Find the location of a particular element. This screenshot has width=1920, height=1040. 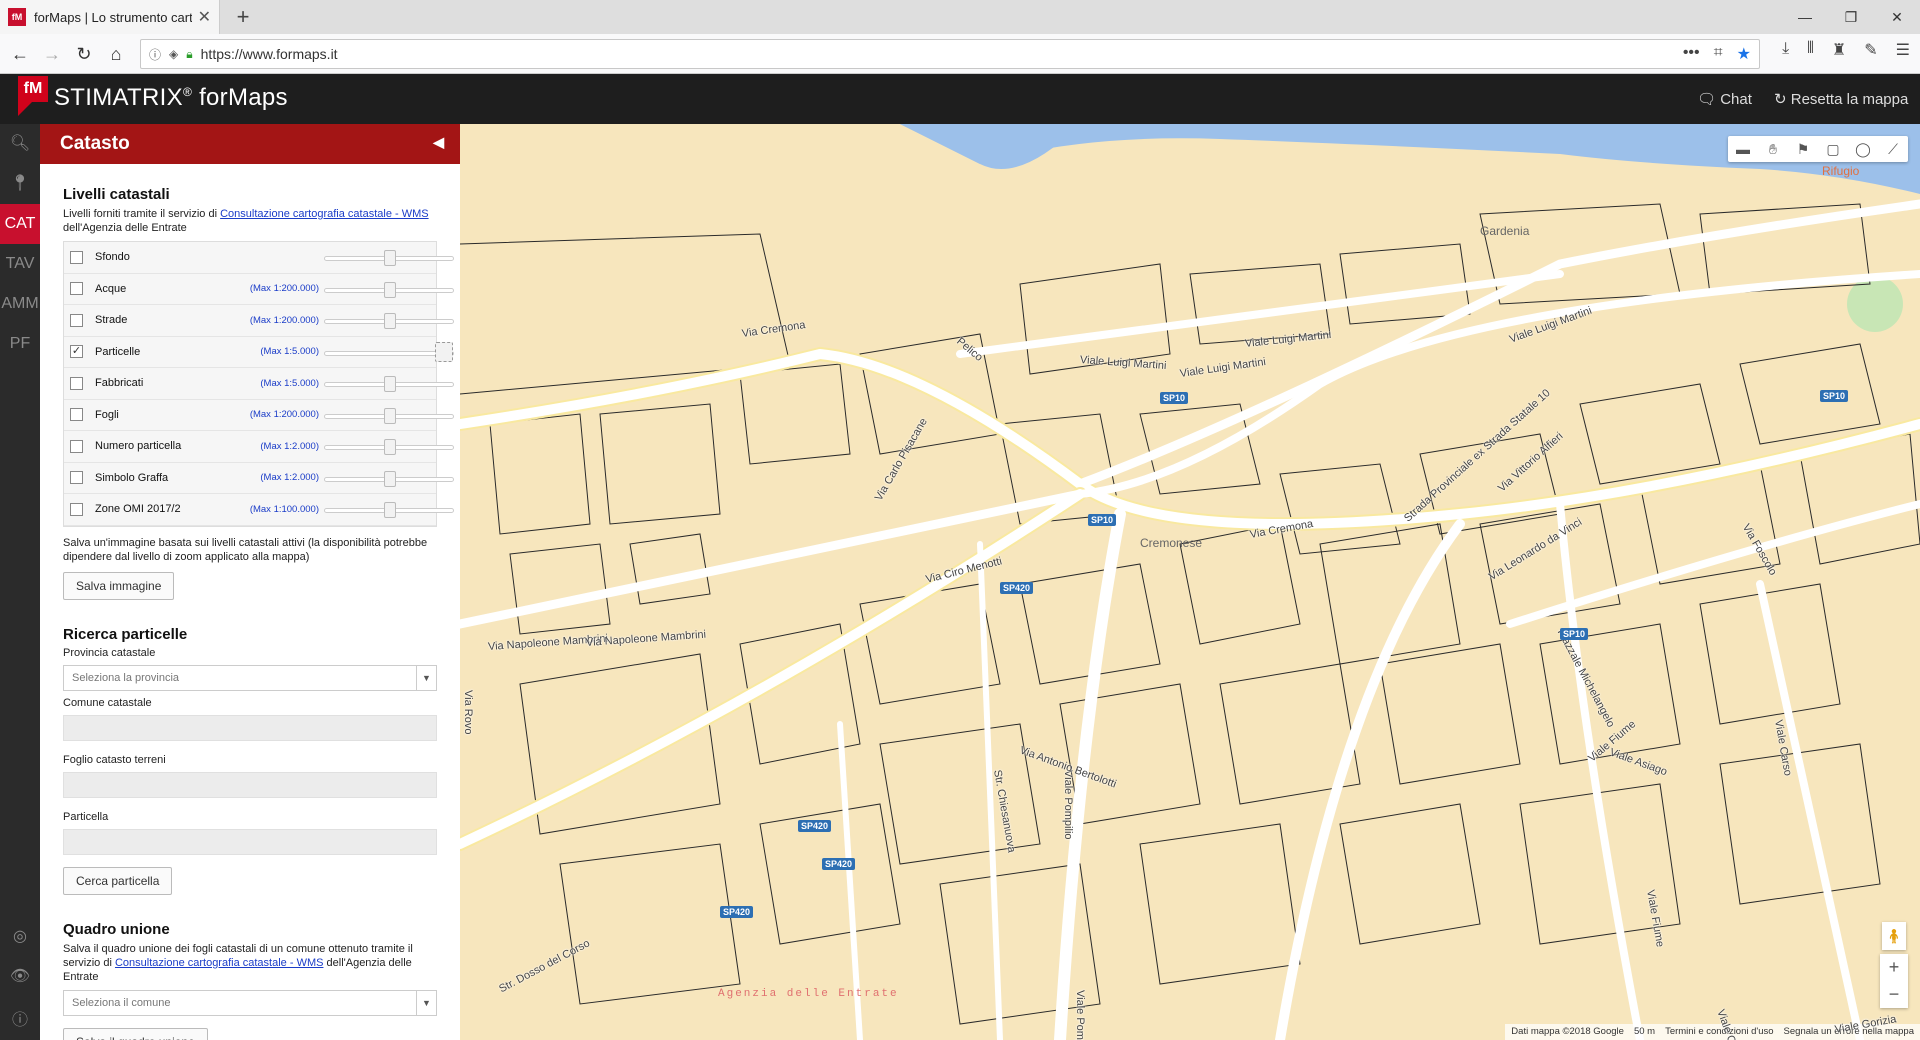

url-text: https://www.formaps.it is located at coordinates (269, 54).